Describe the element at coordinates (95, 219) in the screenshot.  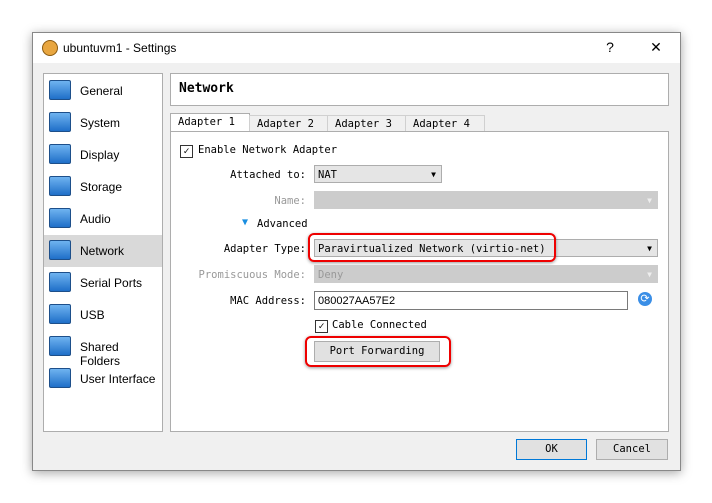
I see `sidebar-item-label: Audio` at that location.